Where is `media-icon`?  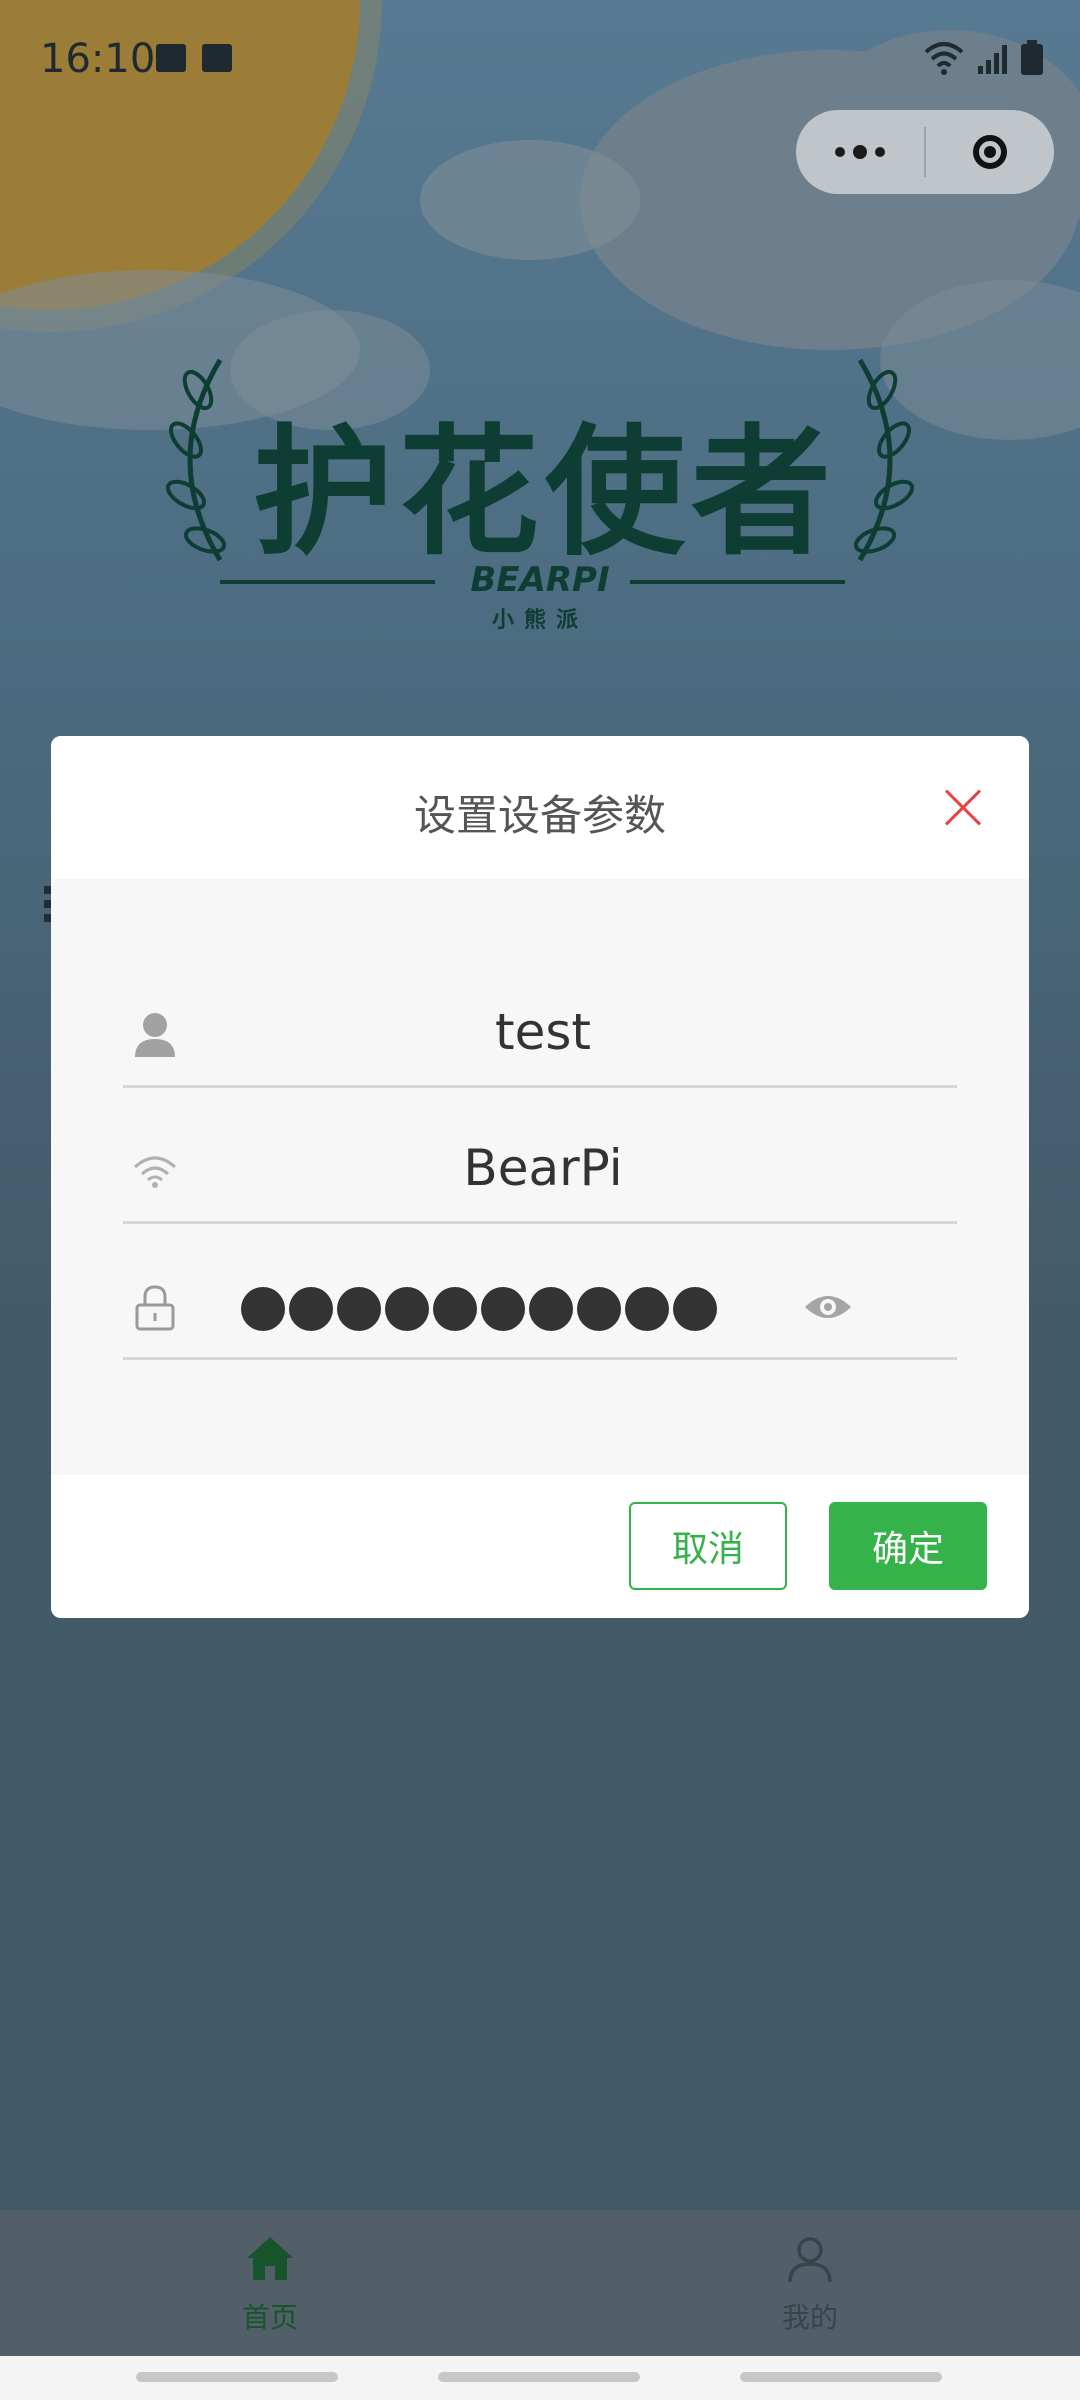
media-icon is located at coordinates (217, 58).